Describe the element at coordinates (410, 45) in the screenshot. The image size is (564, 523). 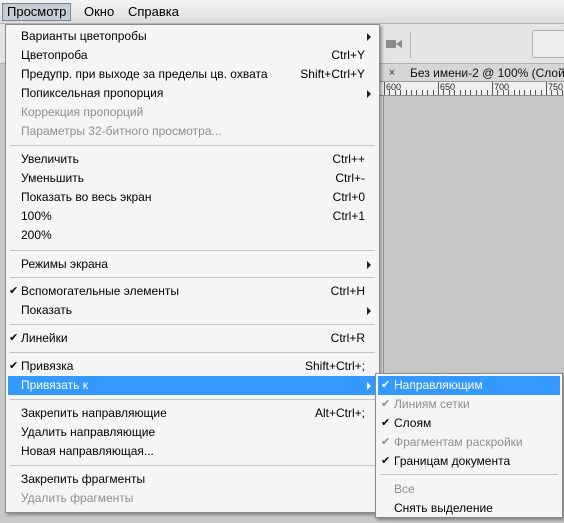
I see `options-separator` at that location.